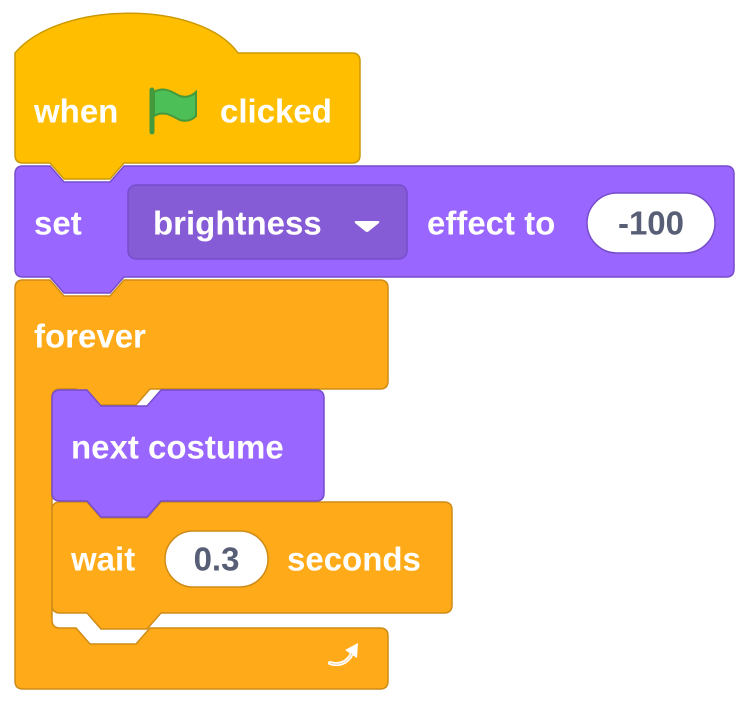 This screenshot has width=749, height=705. I want to click on effect-dropdown-value: brightness, so click(237, 223).